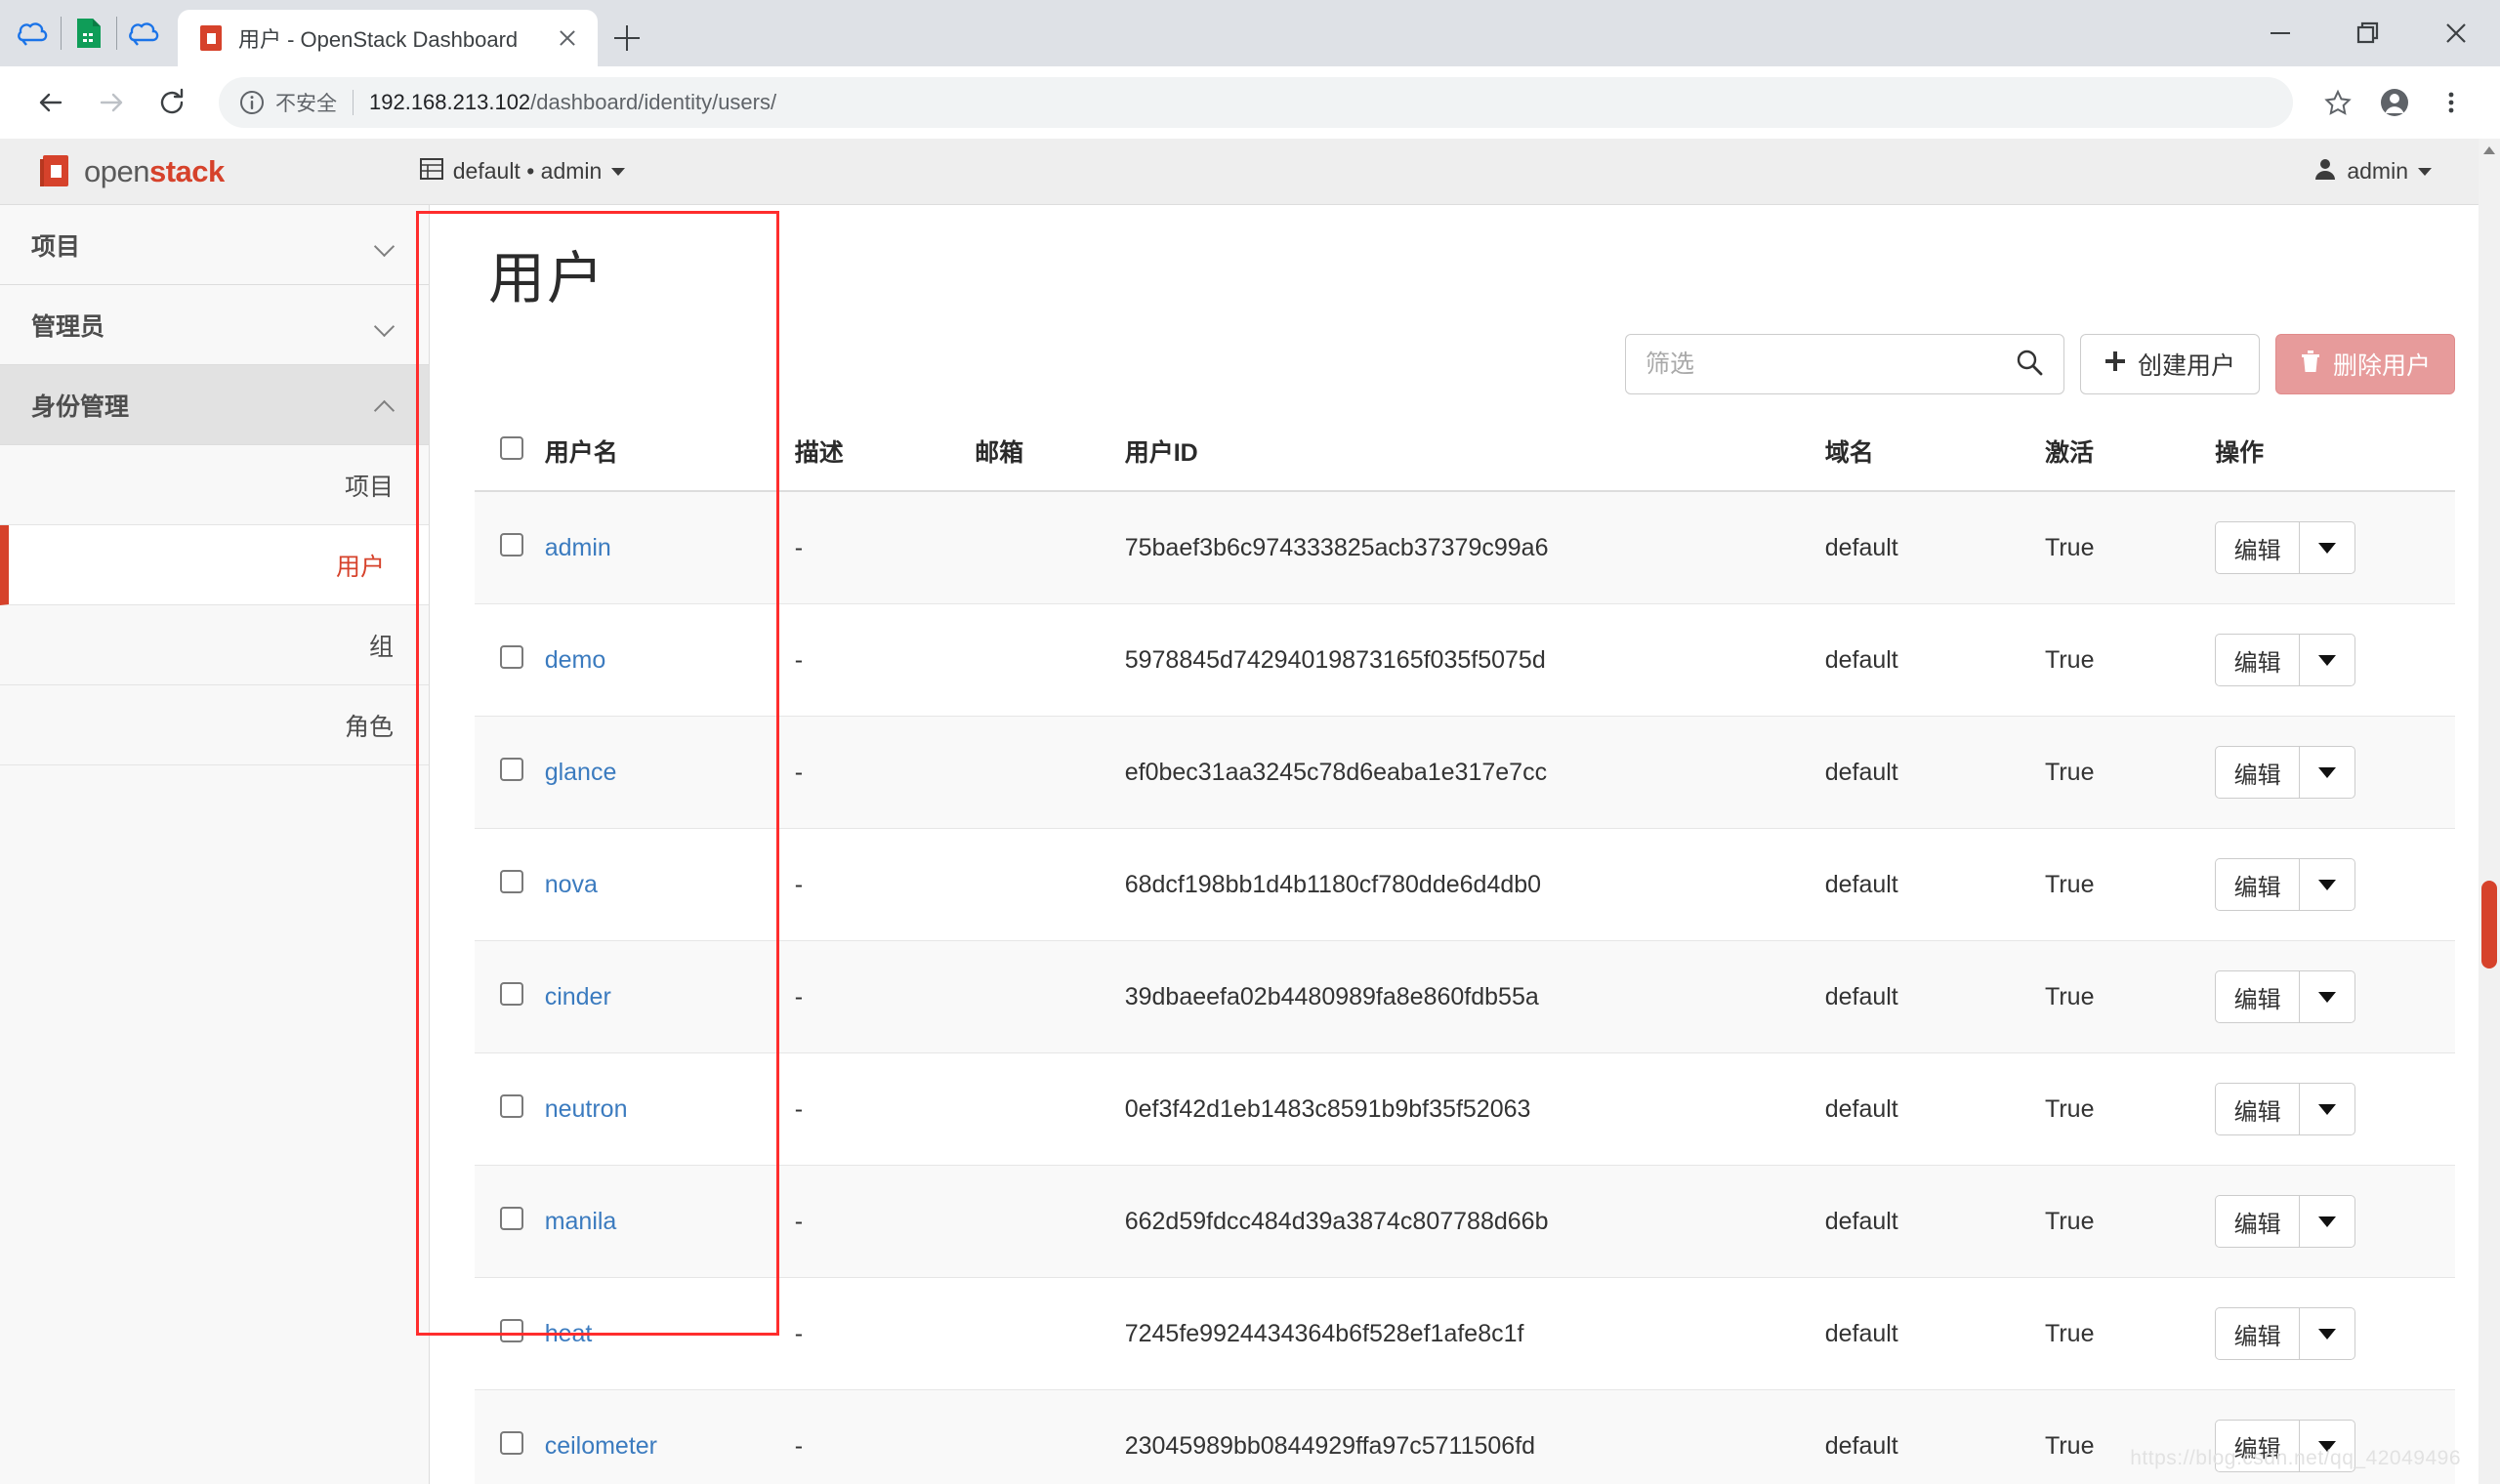 The height and width of the screenshot is (1484, 2500). What do you see at coordinates (575, 660) in the screenshot?
I see `user-link: demo` at bounding box center [575, 660].